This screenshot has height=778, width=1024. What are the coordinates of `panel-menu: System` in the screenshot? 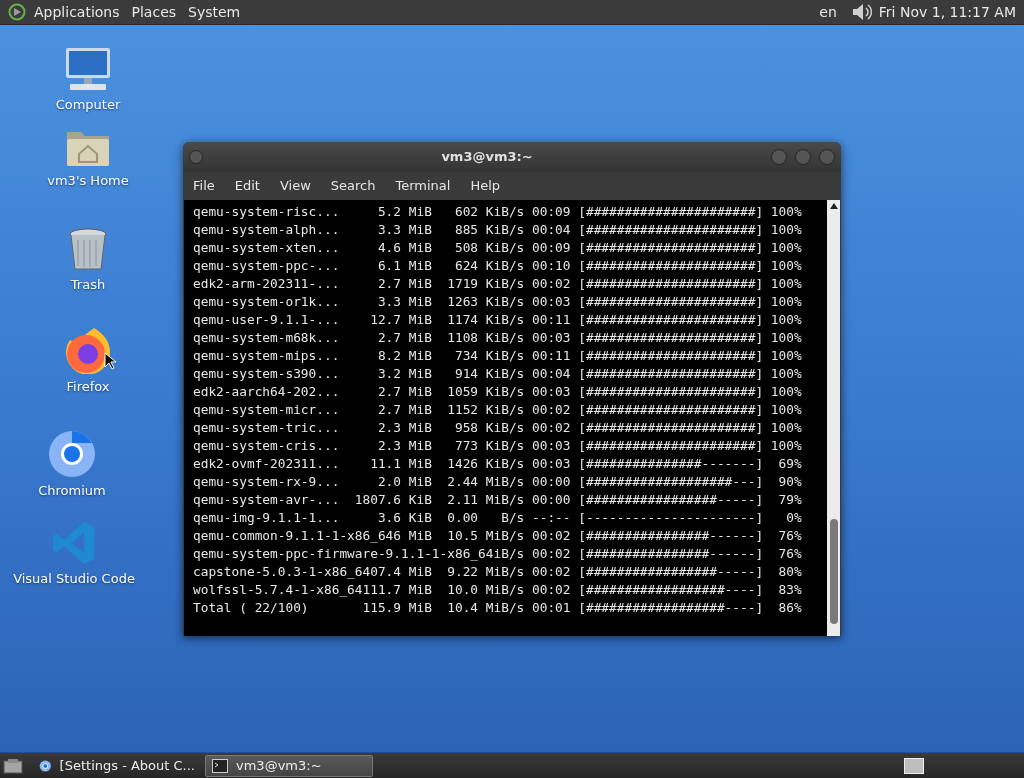 It's located at (214, 12).